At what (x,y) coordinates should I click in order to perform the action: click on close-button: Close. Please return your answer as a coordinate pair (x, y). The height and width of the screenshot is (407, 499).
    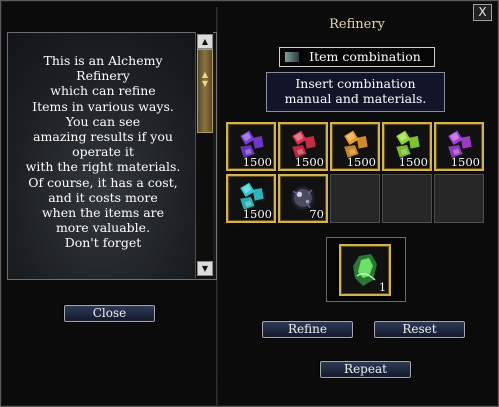
    Looking at the image, I should click on (109, 313).